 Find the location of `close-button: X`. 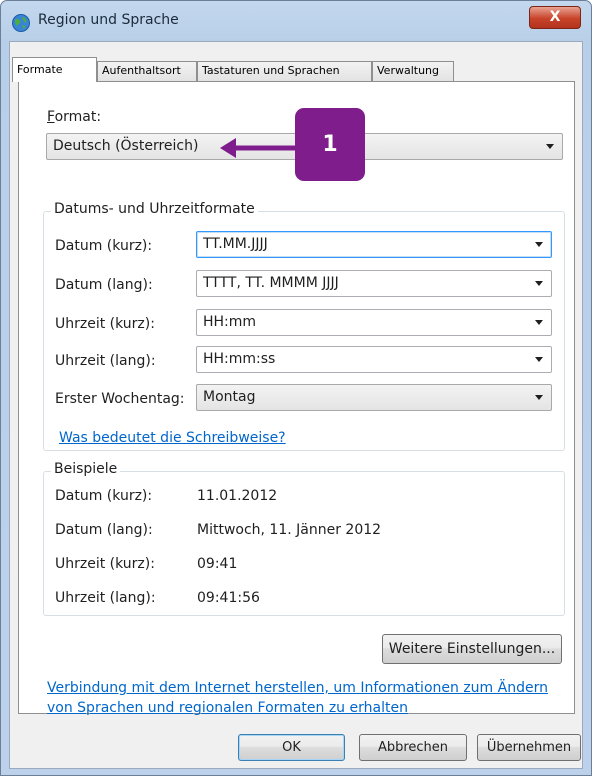

close-button: X is located at coordinates (555, 17).